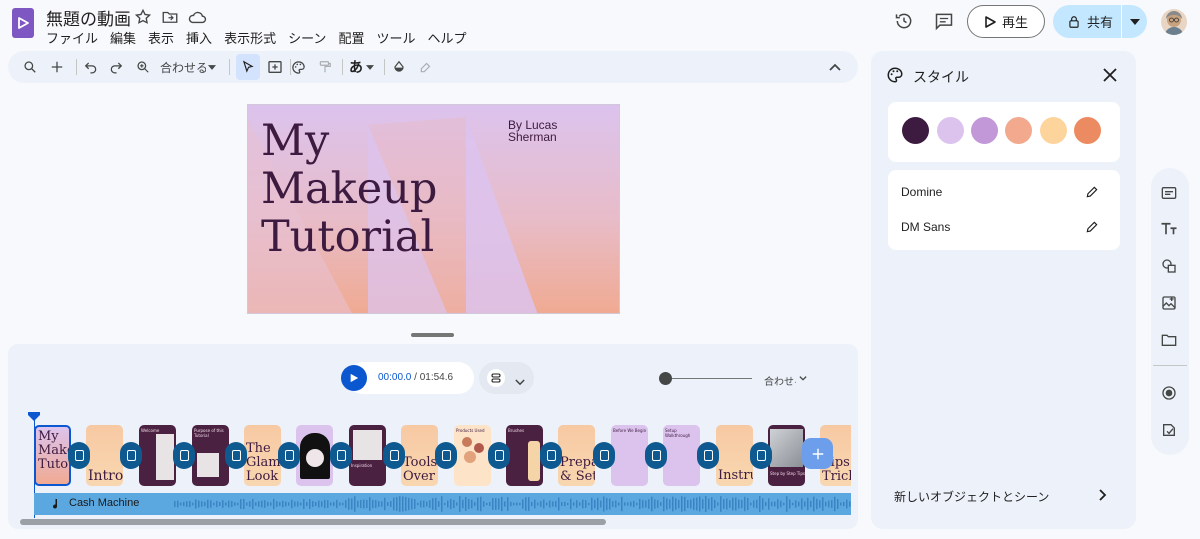 The width and height of the screenshot is (1200, 539). I want to click on comment-icon, so click(944, 21).